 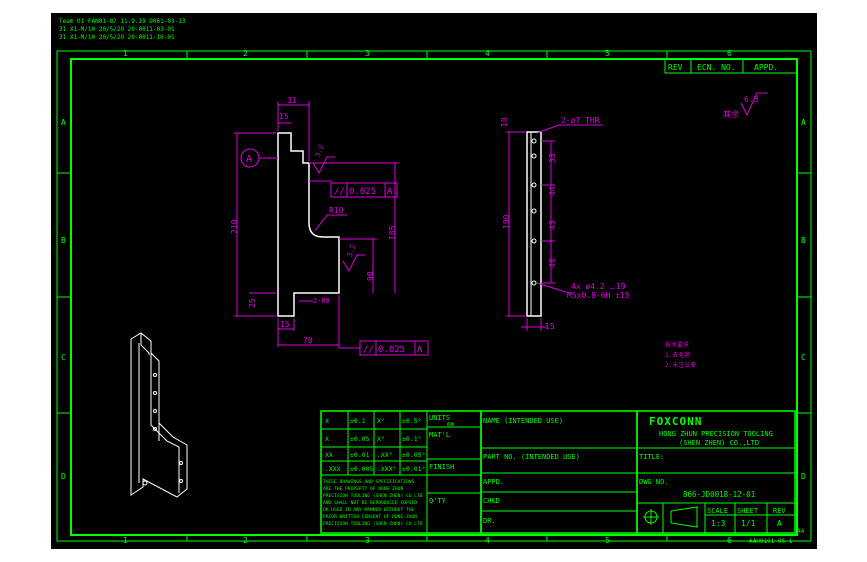 What do you see at coordinates (63, 476) in the screenshot?
I see `zone-row-d-left: D` at bounding box center [63, 476].